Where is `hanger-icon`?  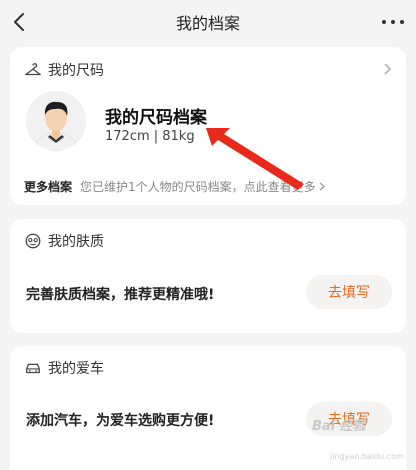 hanger-icon is located at coordinates (33, 69).